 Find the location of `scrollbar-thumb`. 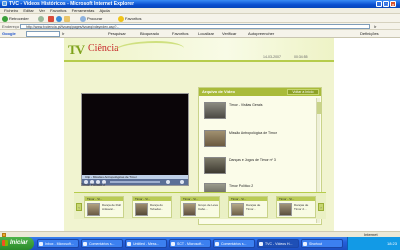

scrollbar-thumb is located at coordinates (319, 108).